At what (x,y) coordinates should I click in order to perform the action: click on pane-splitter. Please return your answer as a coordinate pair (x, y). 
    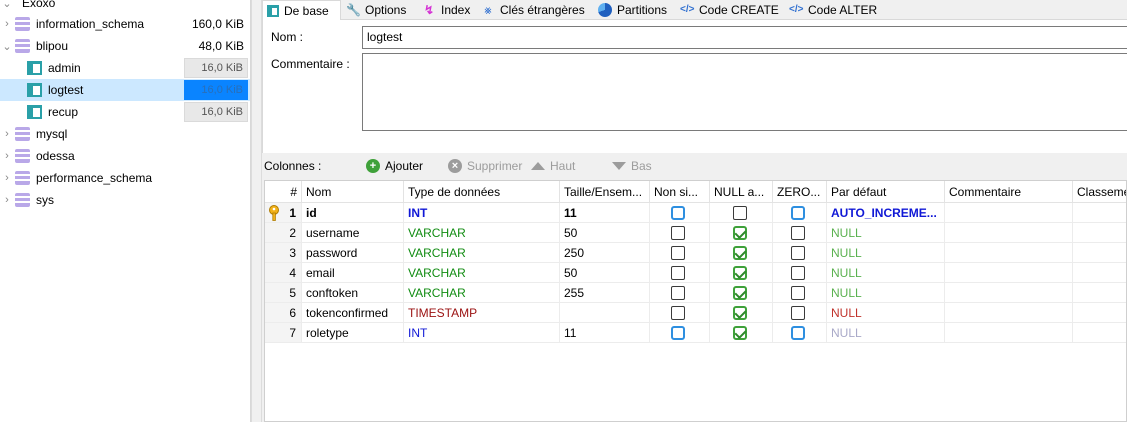
    Looking at the image, I should click on (256, 211).